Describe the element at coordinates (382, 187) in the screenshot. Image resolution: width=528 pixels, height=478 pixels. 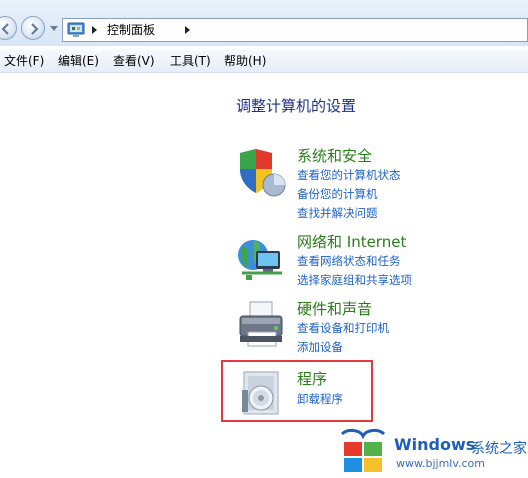
I see `category-system-security: 系统和安全 查看您的计算机状态 备份您的计算机 查找并解决问题` at that location.